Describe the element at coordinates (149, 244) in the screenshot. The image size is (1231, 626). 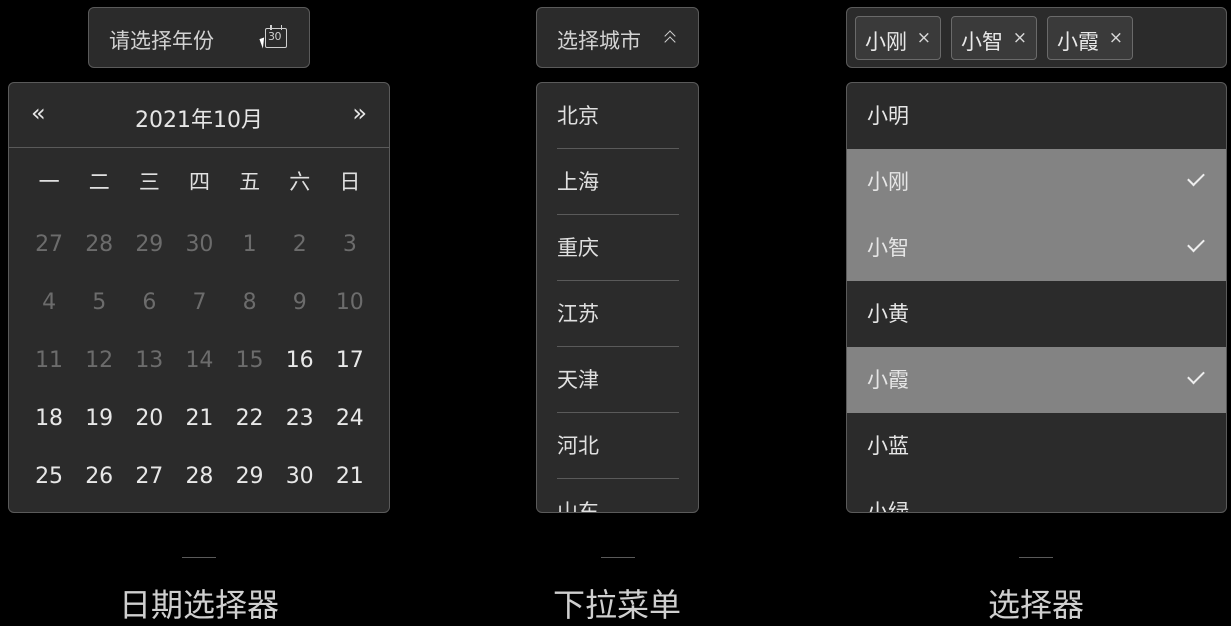
I see `calendar-day-disabled: 29` at that location.